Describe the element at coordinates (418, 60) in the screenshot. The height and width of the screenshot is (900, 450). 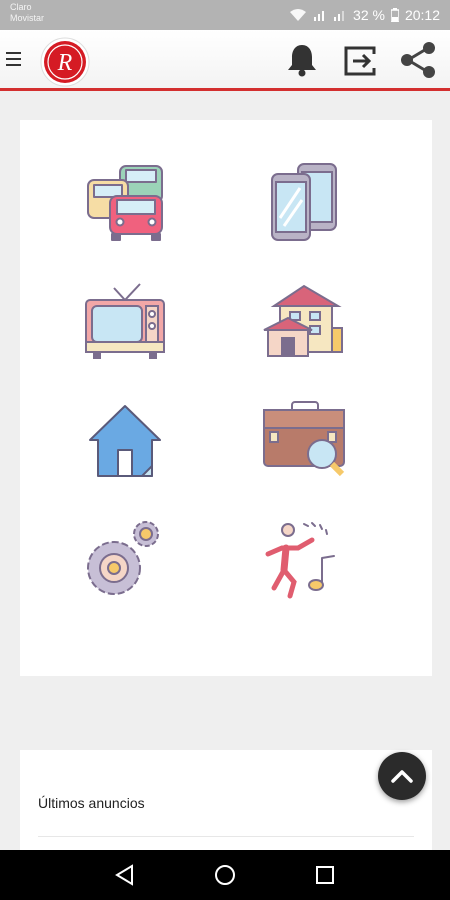
I see `share-icon` at that location.